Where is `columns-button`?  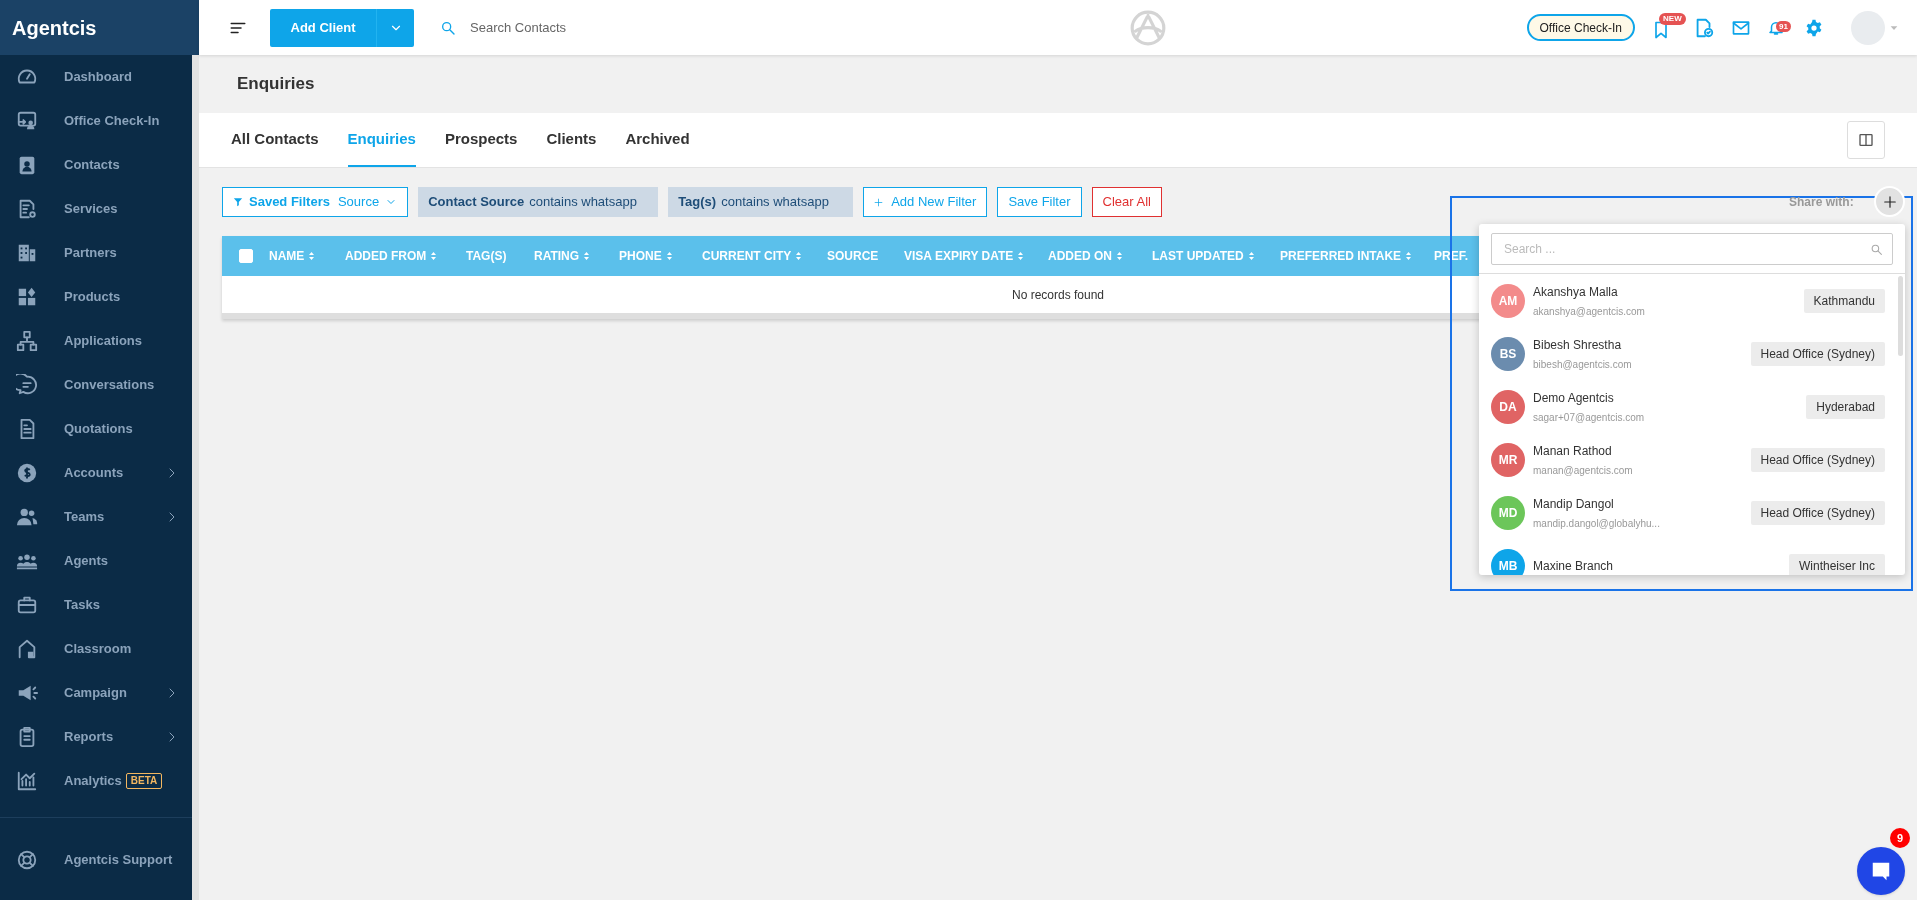 columns-button is located at coordinates (1866, 140).